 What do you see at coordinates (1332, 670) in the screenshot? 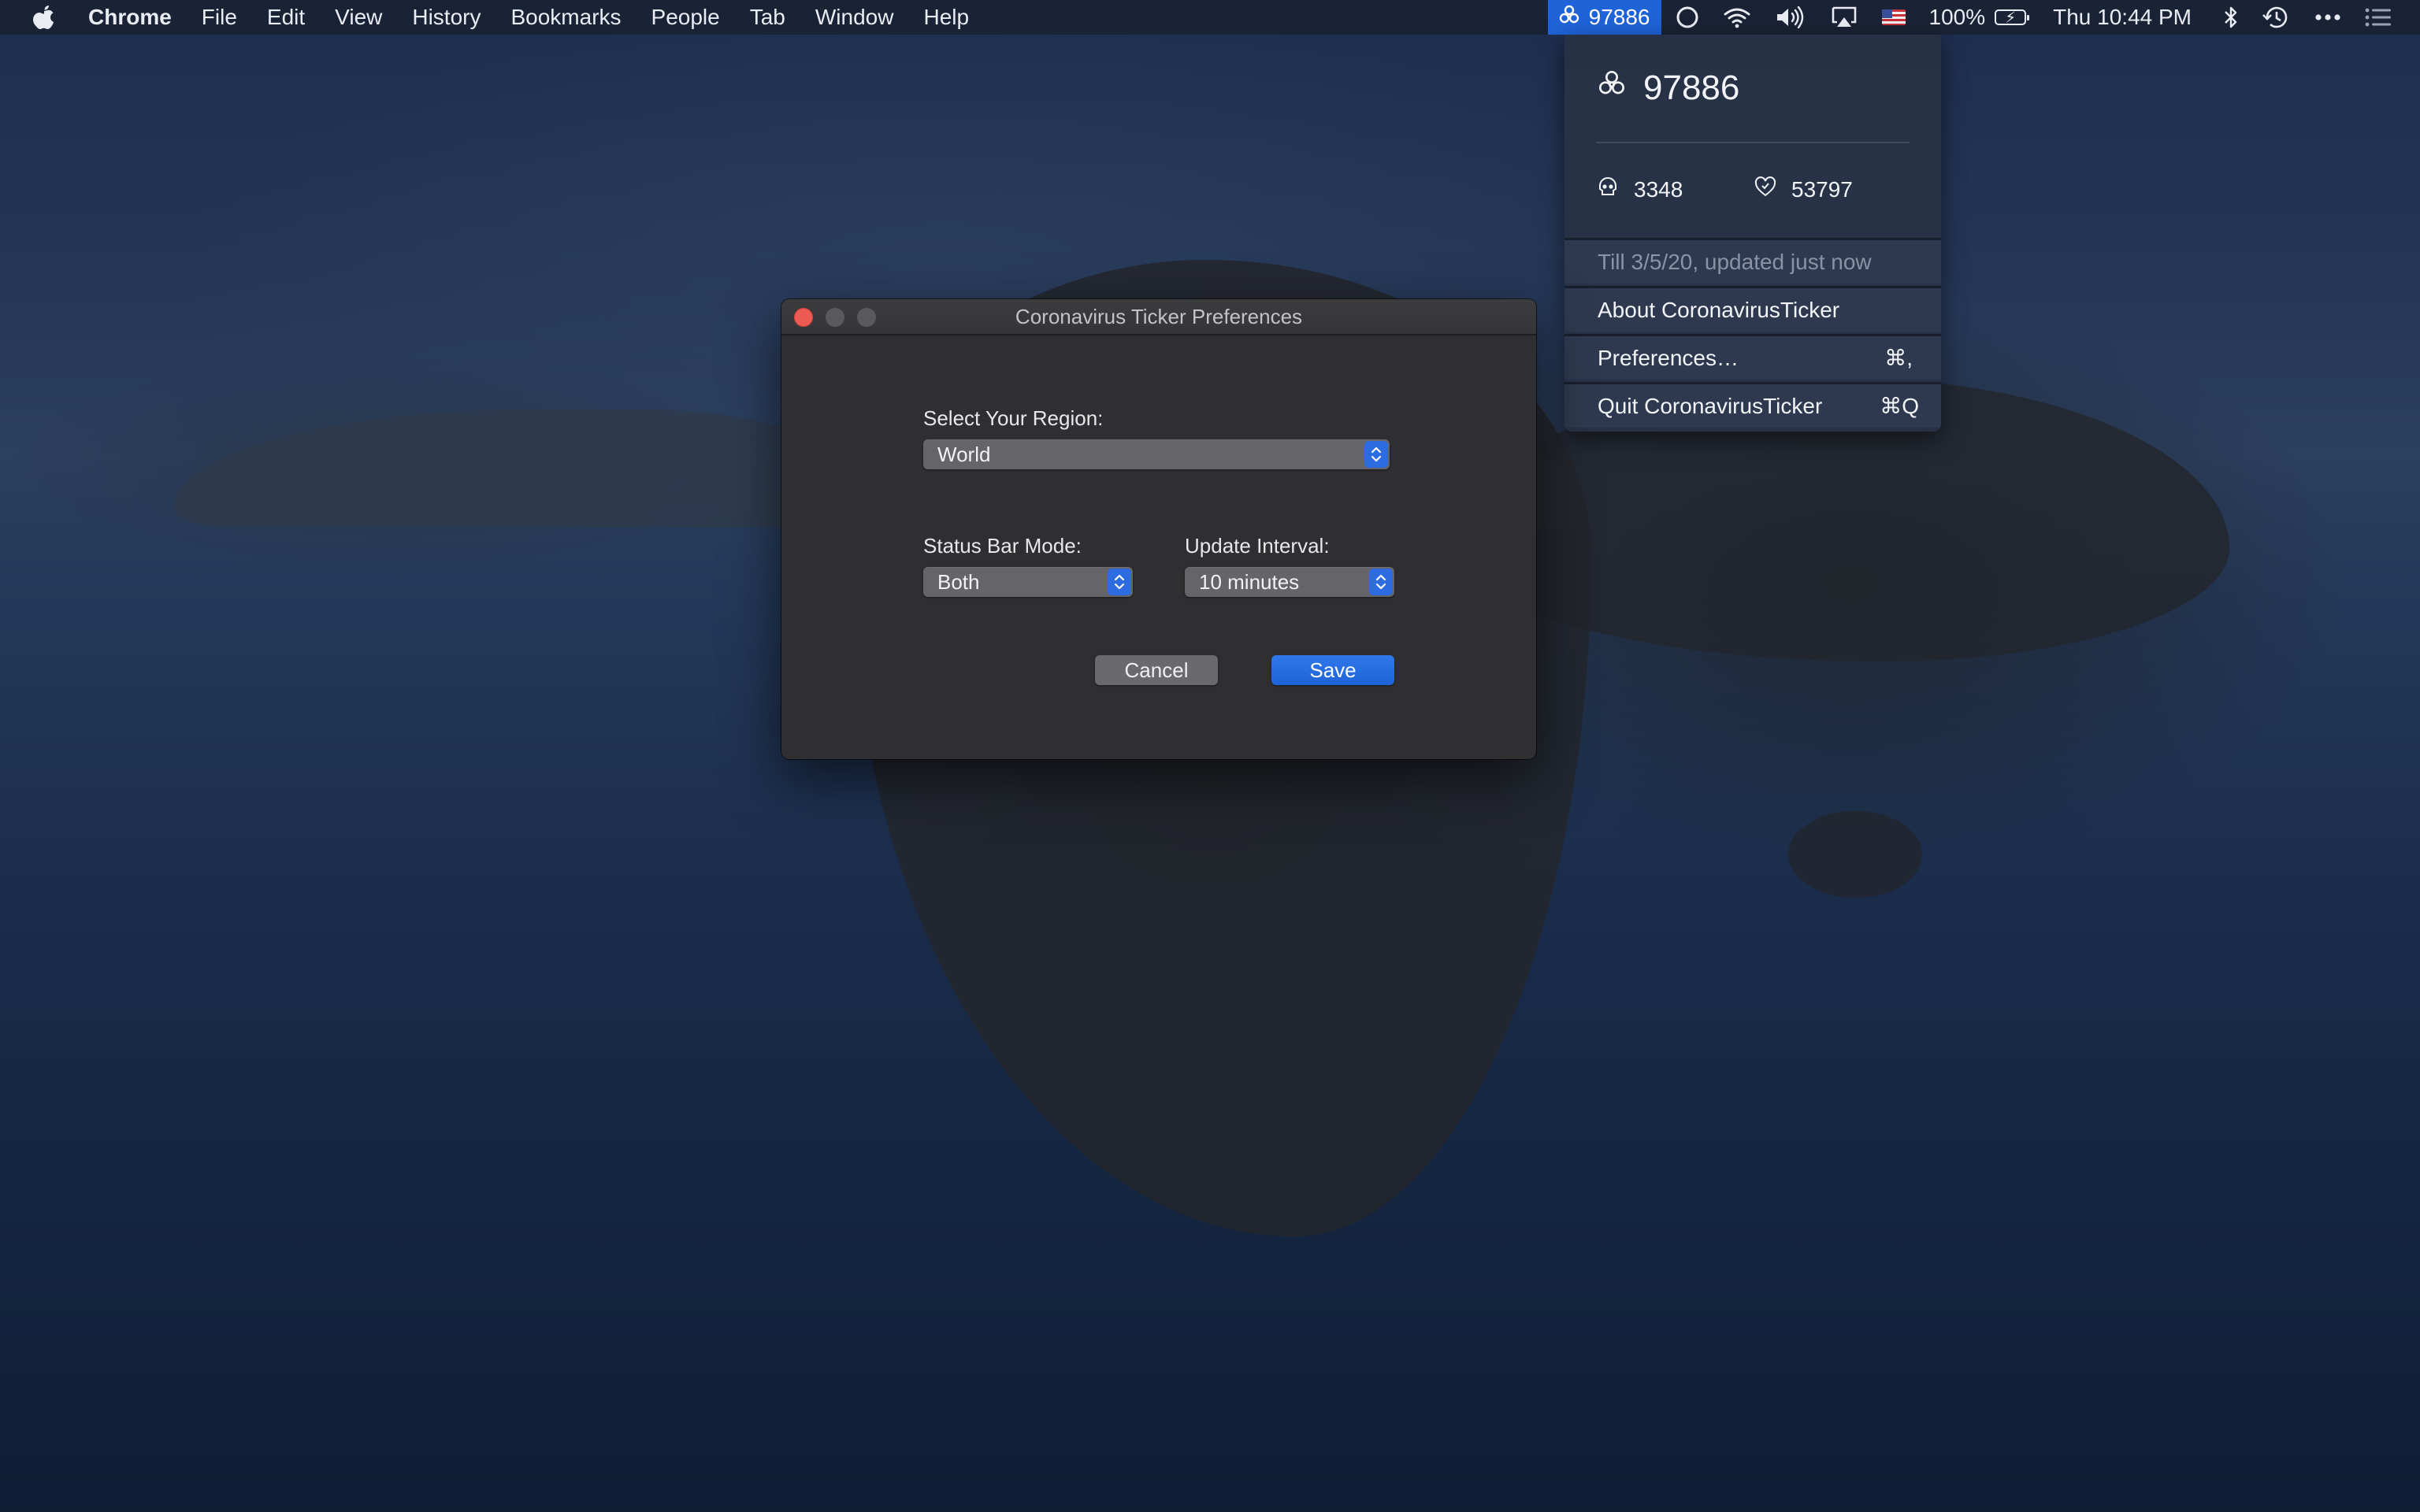
I see `save-button: Save` at bounding box center [1332, 670].